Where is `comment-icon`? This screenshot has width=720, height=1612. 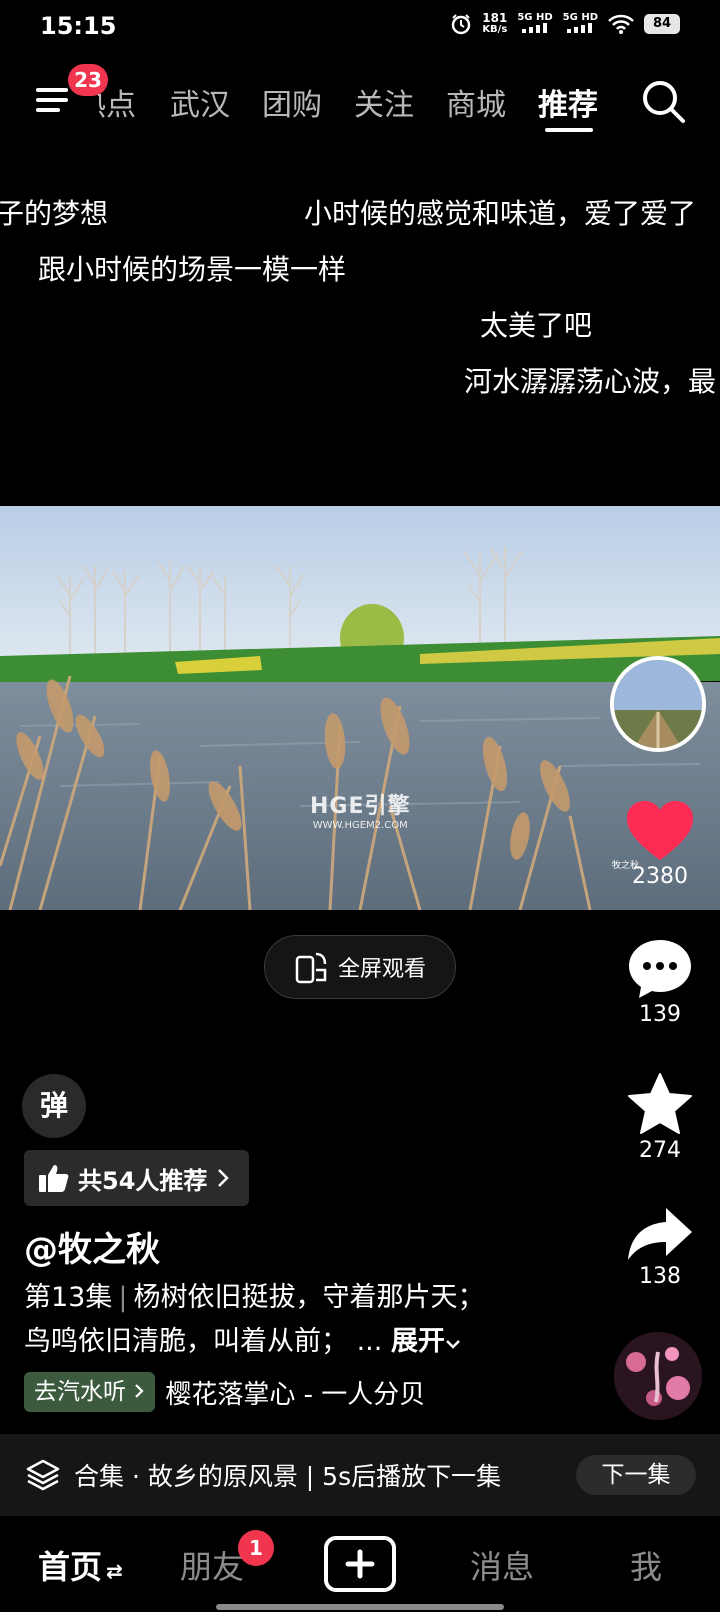 comment-icon is located at coordinates (660, 969).